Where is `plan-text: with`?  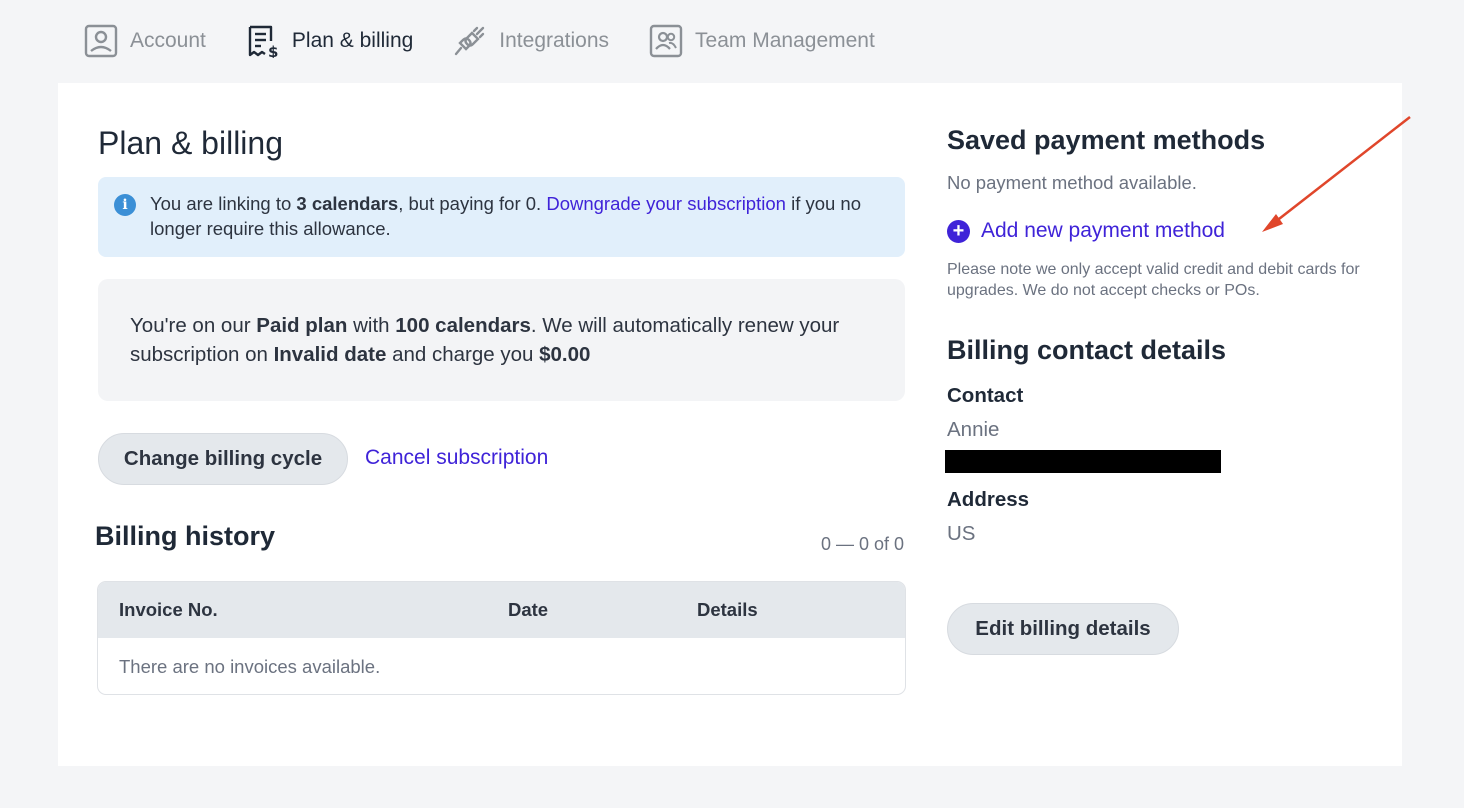
plan-text: with is located at coordinates (371, 325).